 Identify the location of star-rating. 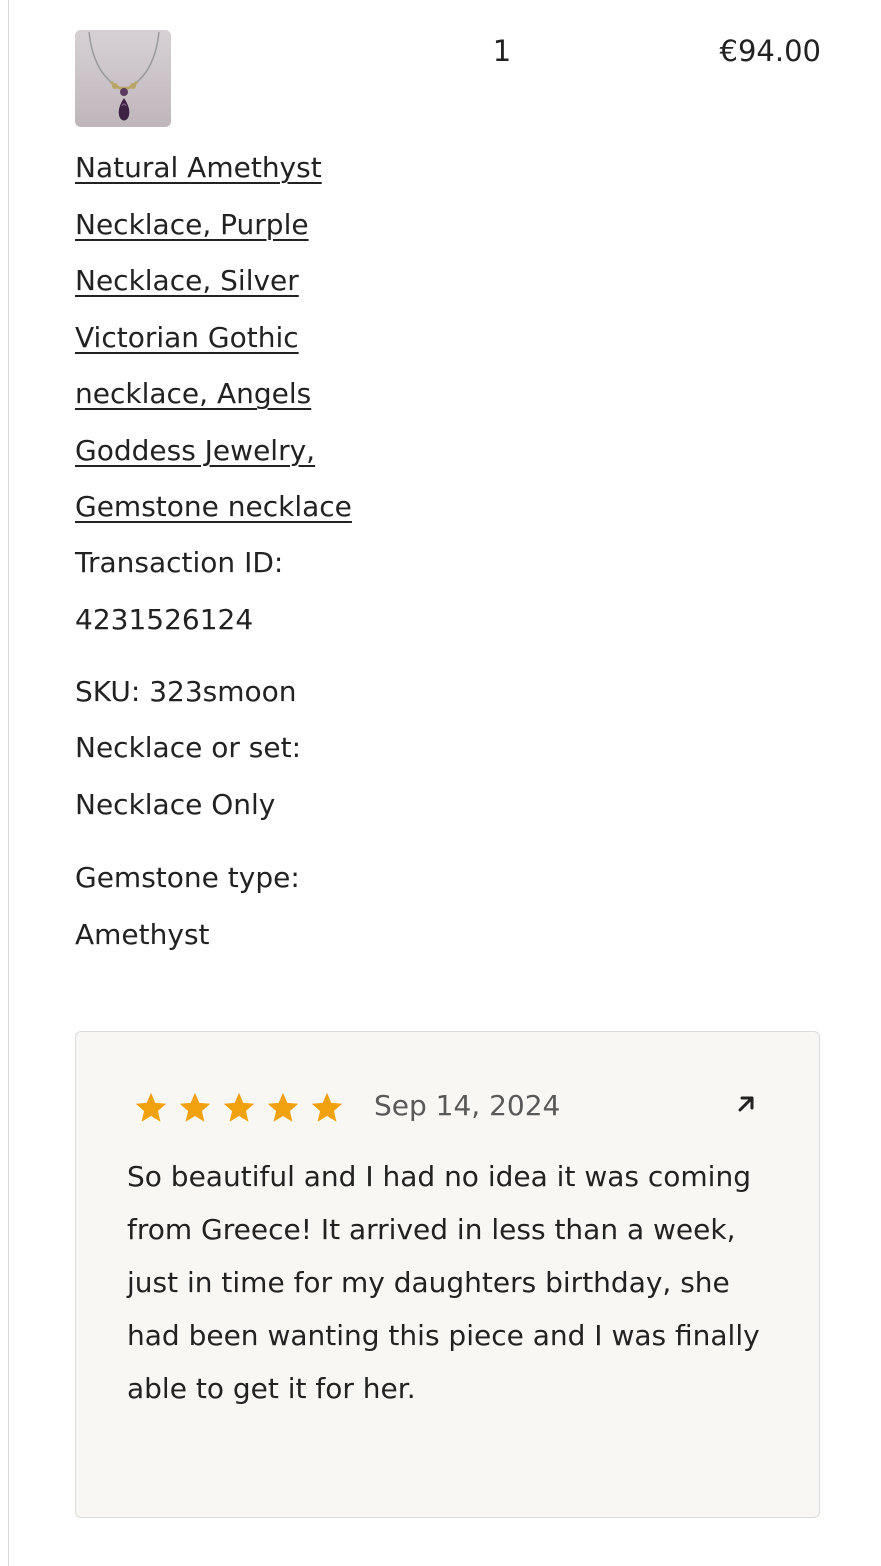
(239, 1108).